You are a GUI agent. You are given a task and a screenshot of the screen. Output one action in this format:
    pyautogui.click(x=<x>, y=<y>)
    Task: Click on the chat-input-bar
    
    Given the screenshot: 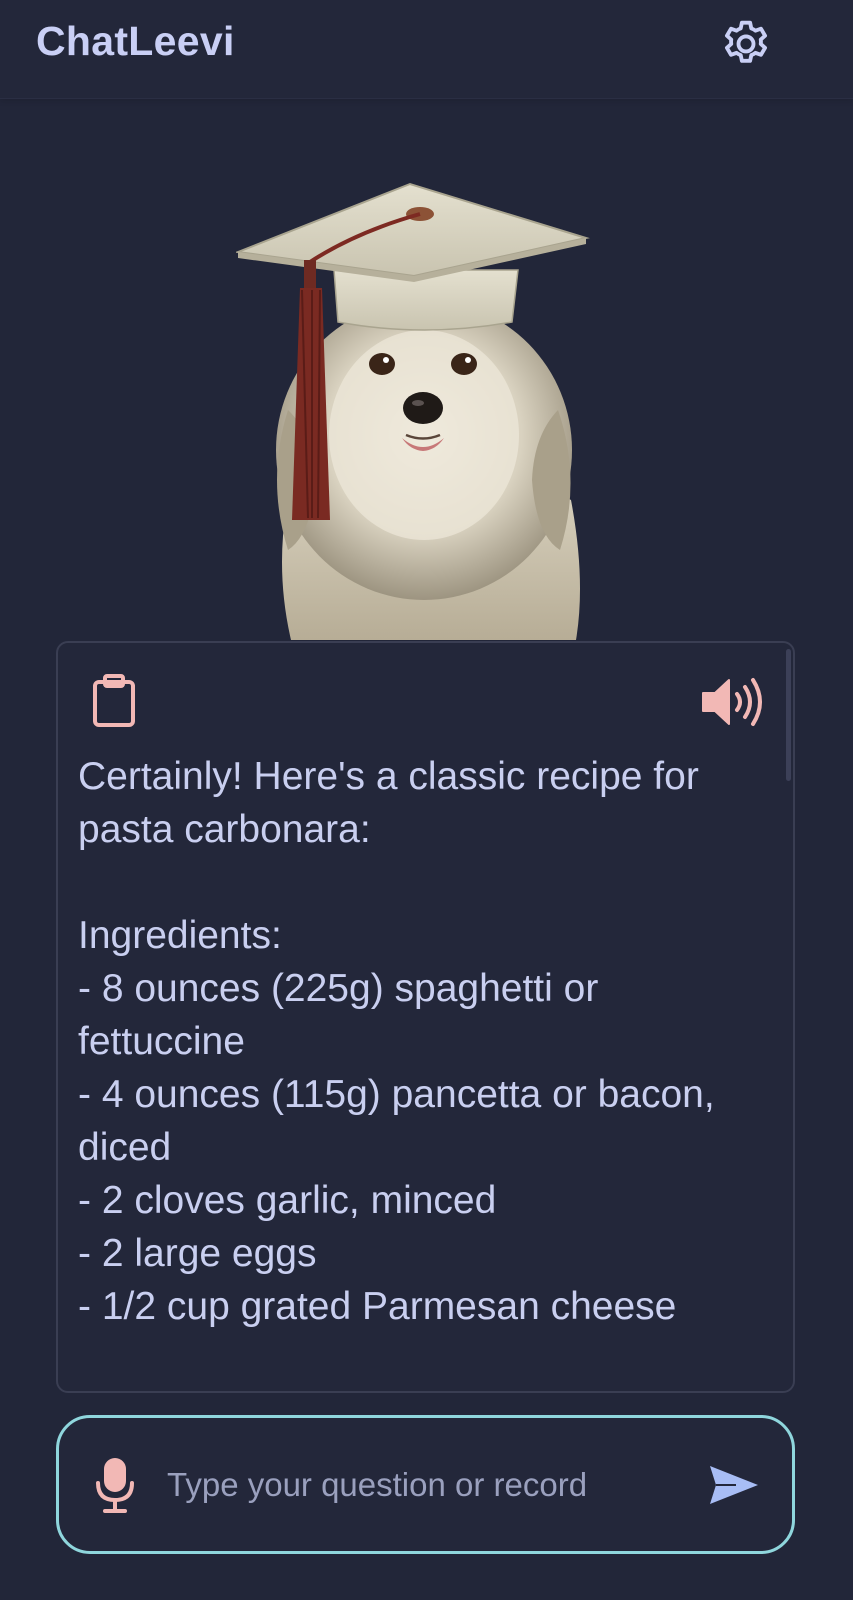 What is the action you would take?
    pyautogui.click(x=425, y=1484)
    